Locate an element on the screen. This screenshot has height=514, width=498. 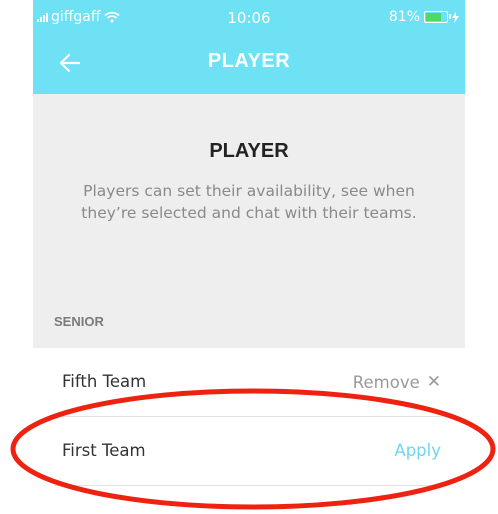
team-name: Fifth Team is located at coordinates (104, 381).